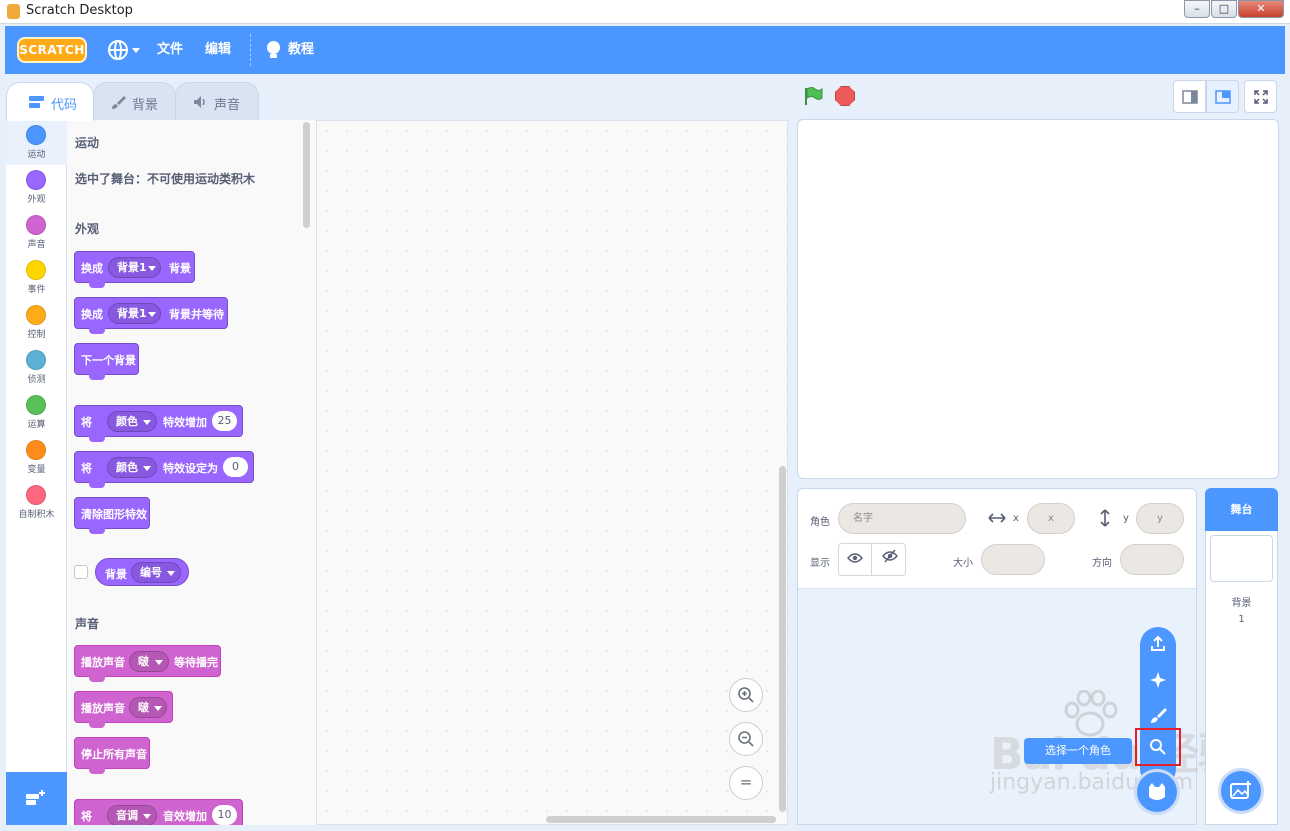  I want to click on direction-field, so click(1152, 559).